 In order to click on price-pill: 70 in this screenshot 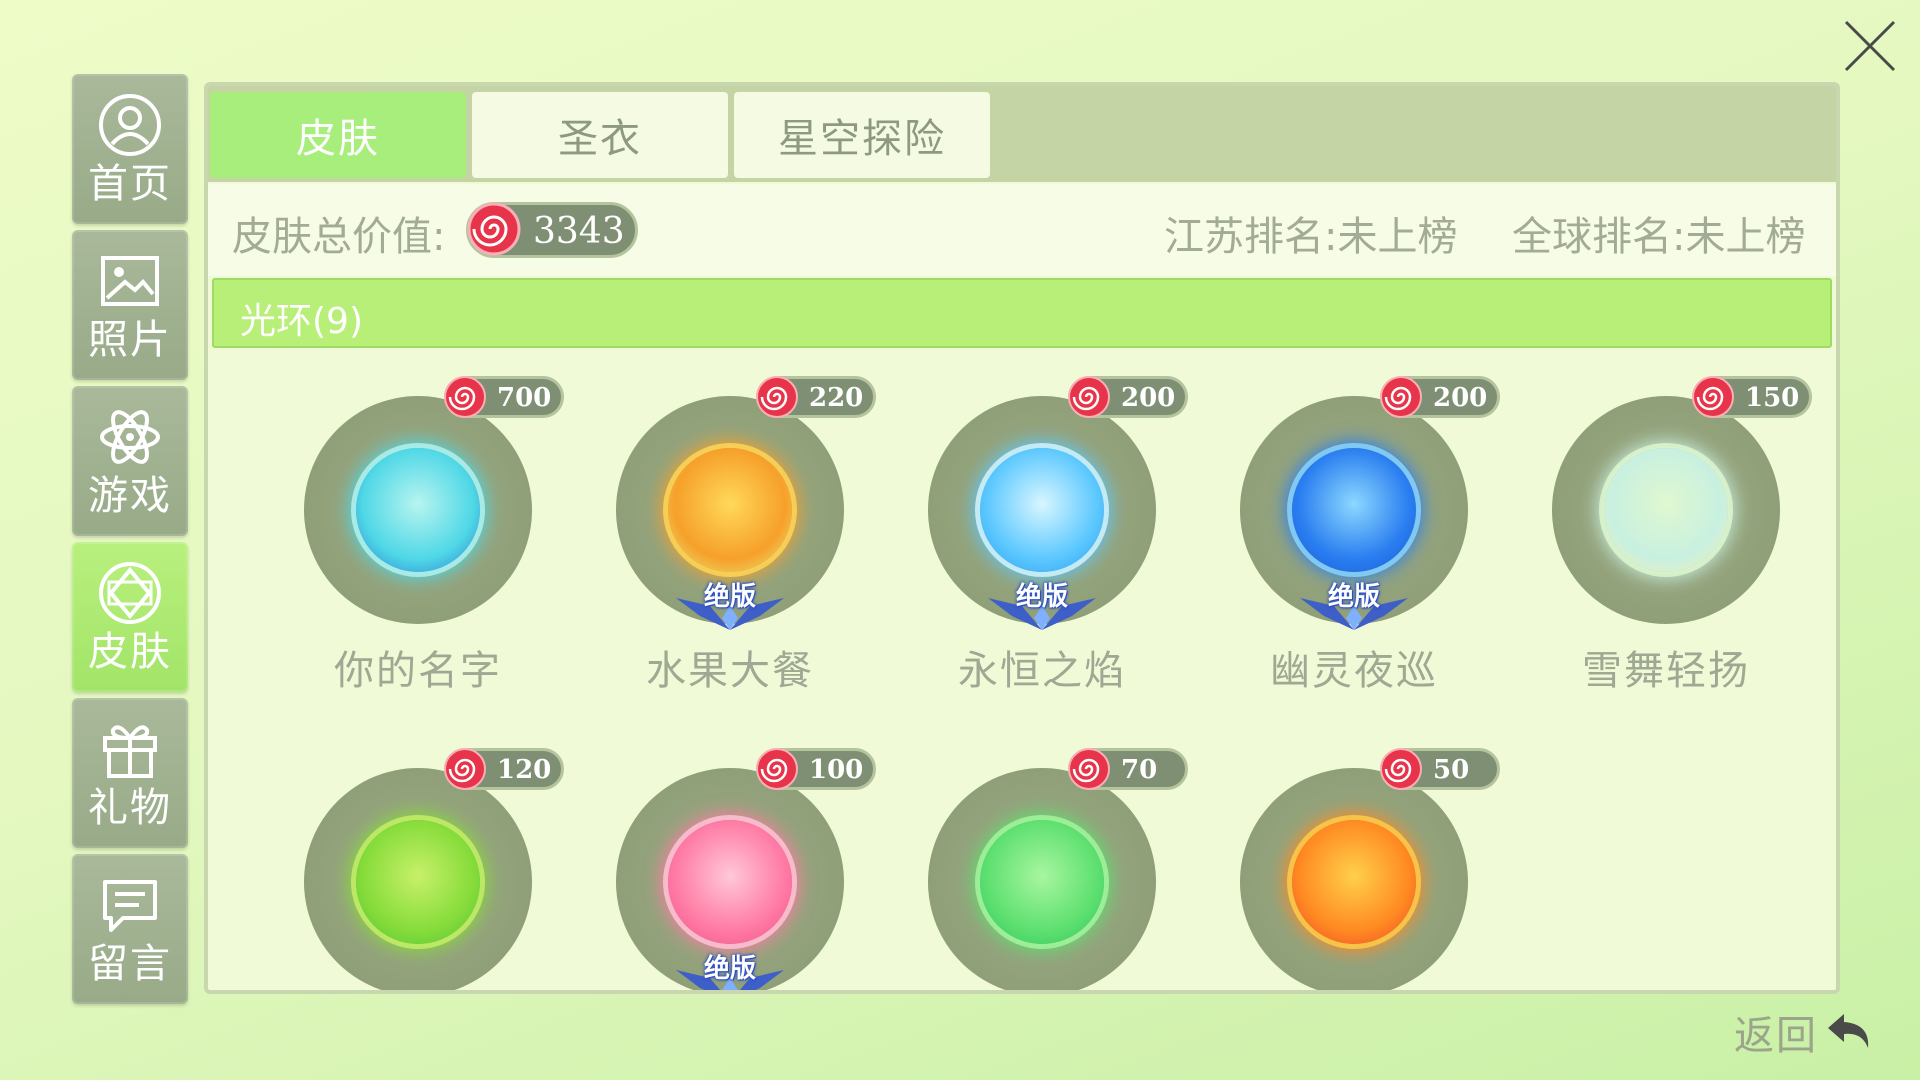, I will do `click(1128, 769)`.